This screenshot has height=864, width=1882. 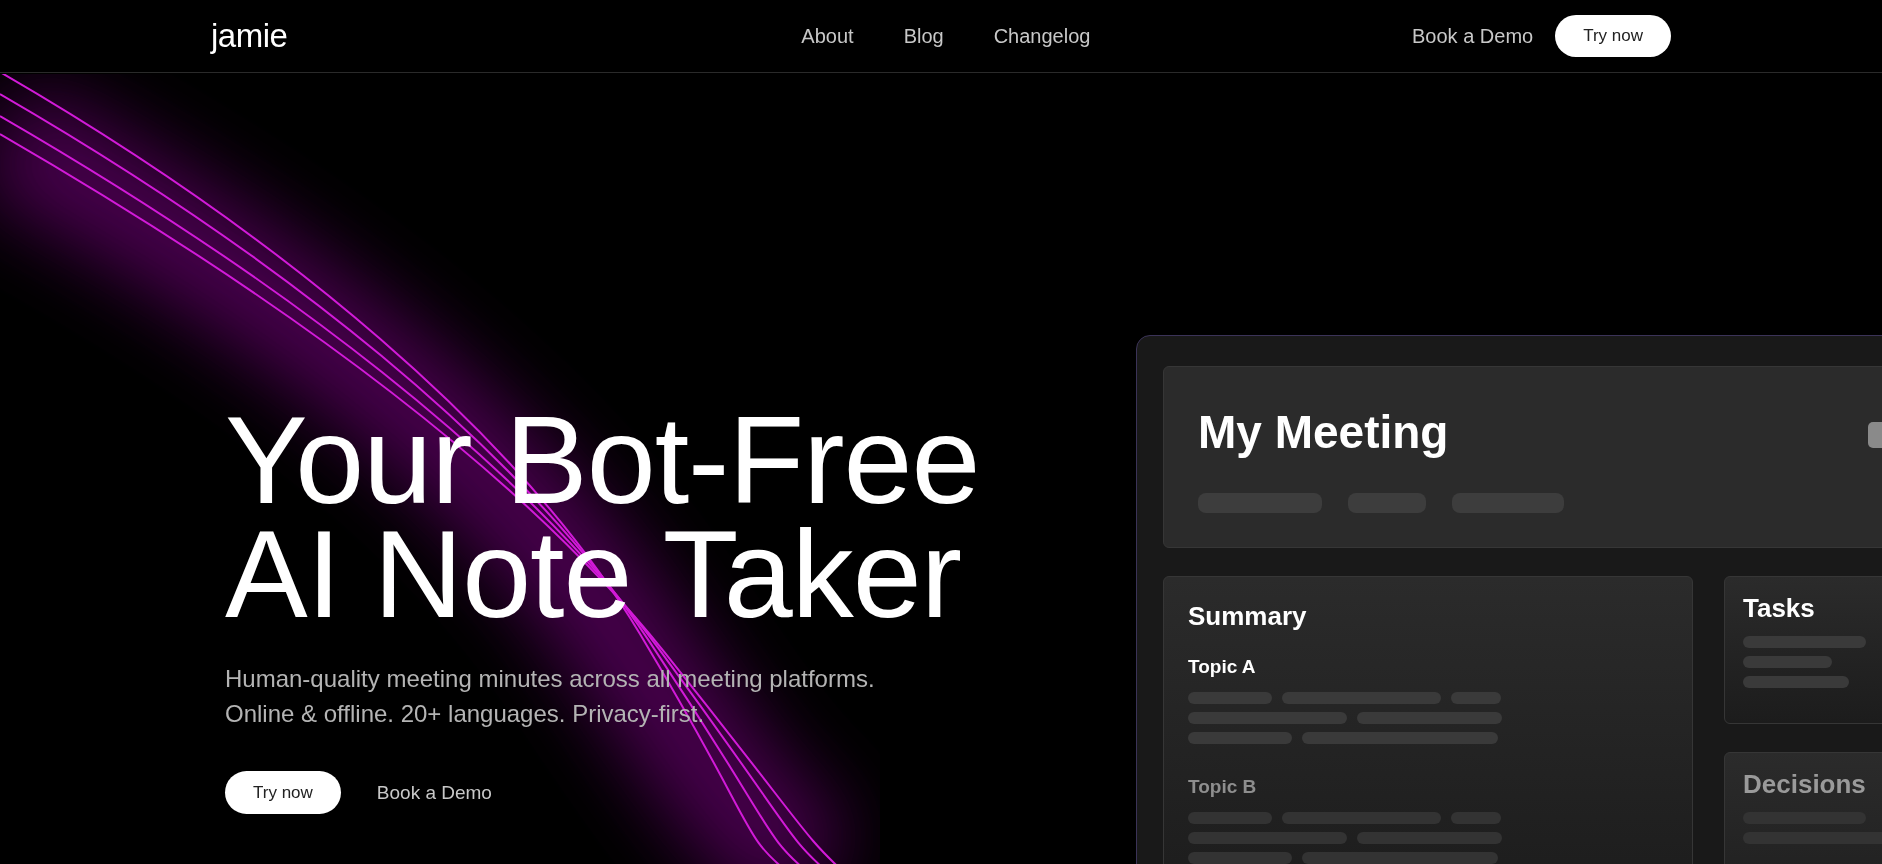 I want to click on meeting-title: My Meeting, so click(x=1323, y=432).